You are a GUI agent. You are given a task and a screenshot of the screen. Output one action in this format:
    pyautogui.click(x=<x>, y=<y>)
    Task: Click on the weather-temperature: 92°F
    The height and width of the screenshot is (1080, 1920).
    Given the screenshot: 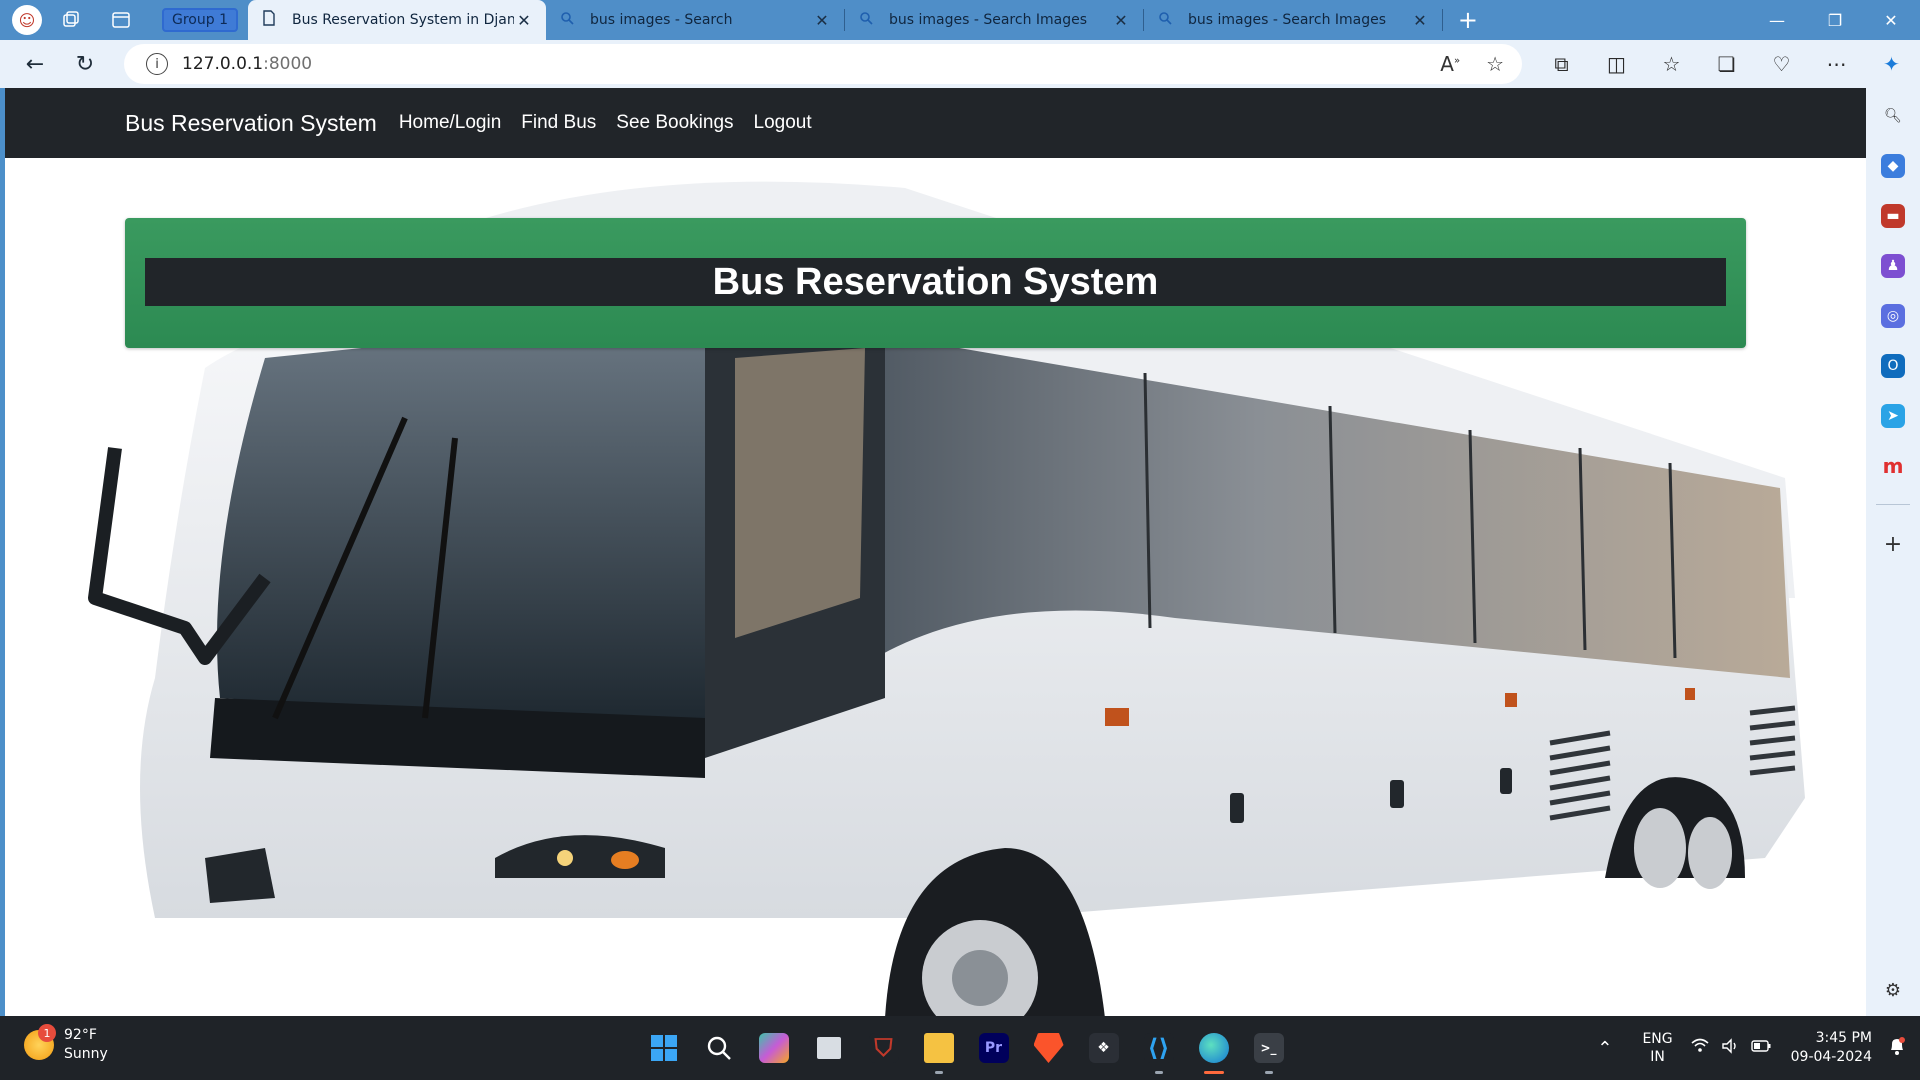 What is the action you would take?
    pyautogui.click(x=80, y=1035)
    